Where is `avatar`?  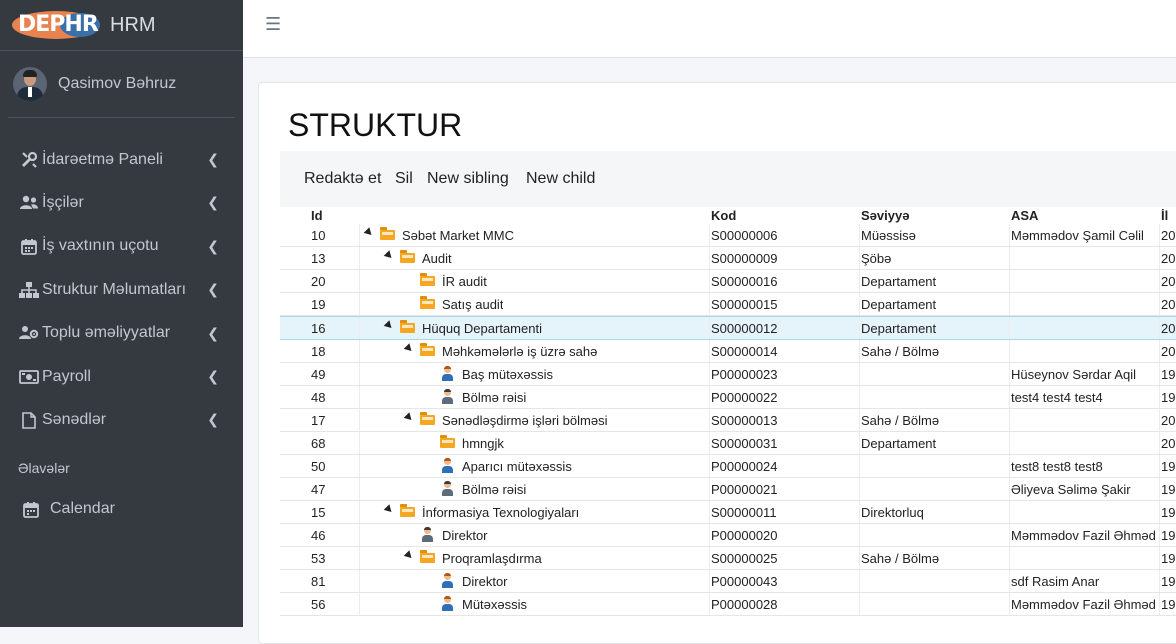
avatar is located at coordinates (30, 84).